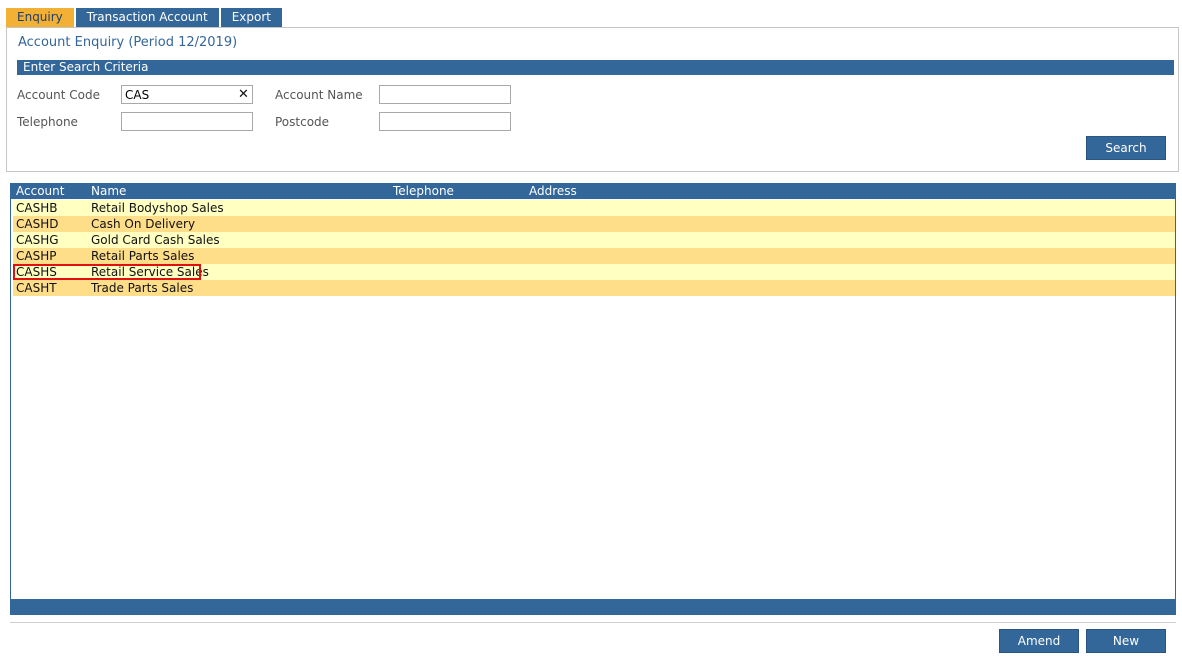 Image resolution: width=1182 pixels, height=664 pixels. What do you see at coordinates (187, 94) in the screenshot?
I see `account-code-input` at bounding box center [187, 94].